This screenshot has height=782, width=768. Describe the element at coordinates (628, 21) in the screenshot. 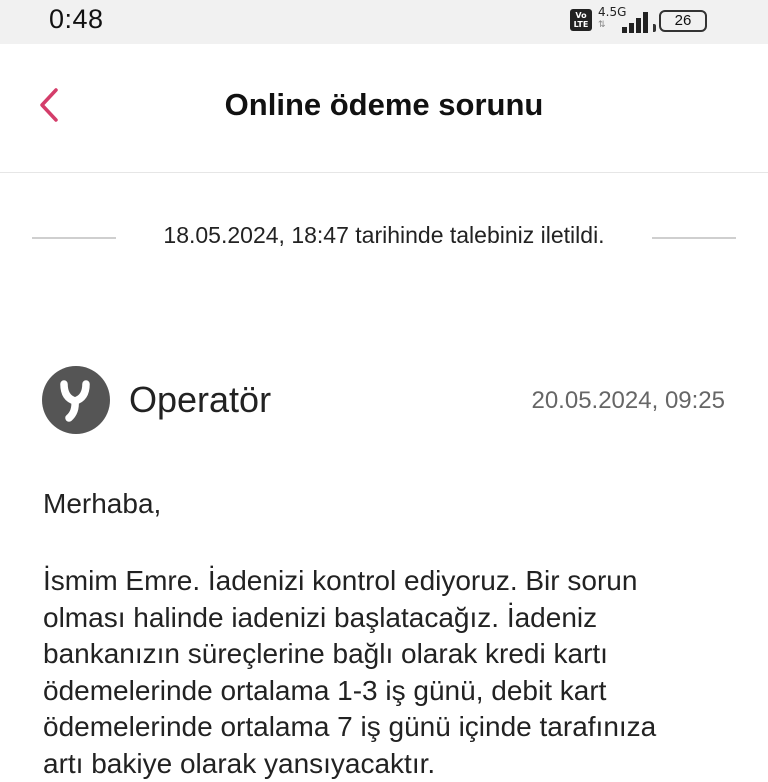

I see `signal-strength-icon` at that location.